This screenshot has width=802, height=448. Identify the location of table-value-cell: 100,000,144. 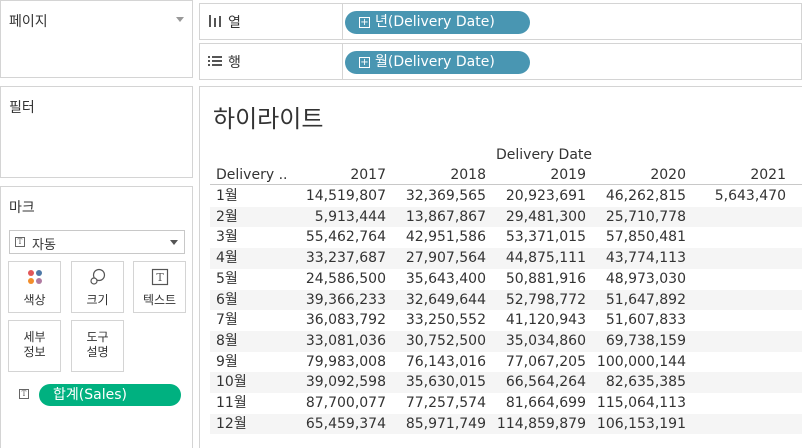
(636, 362).